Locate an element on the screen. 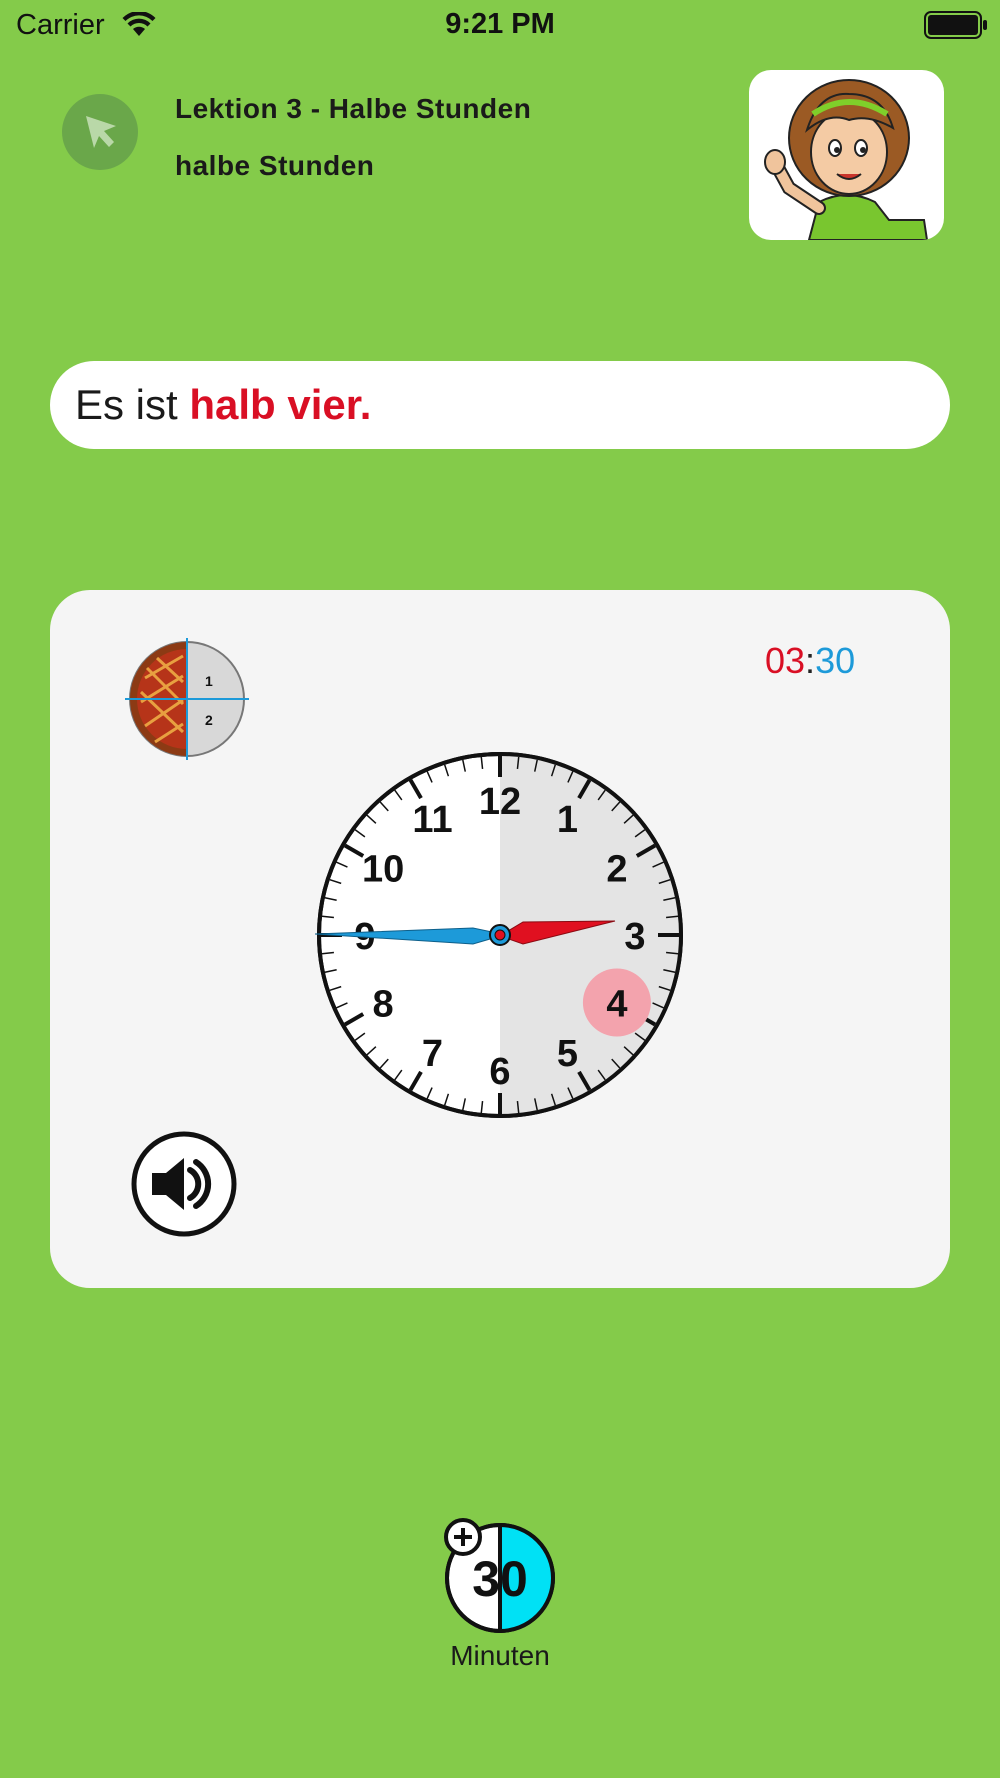  time-sentence: Es ist halb vier. is located at coordinates (223, 405).